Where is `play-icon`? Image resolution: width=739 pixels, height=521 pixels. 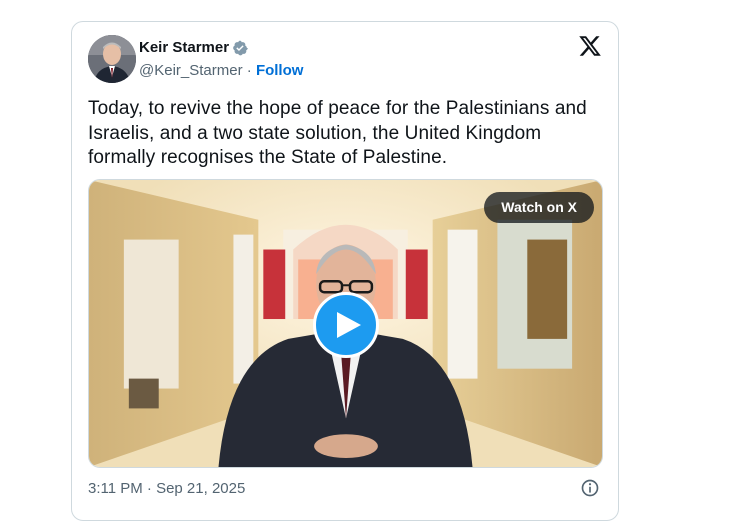
play-icon is located at coordinates (349, 325).